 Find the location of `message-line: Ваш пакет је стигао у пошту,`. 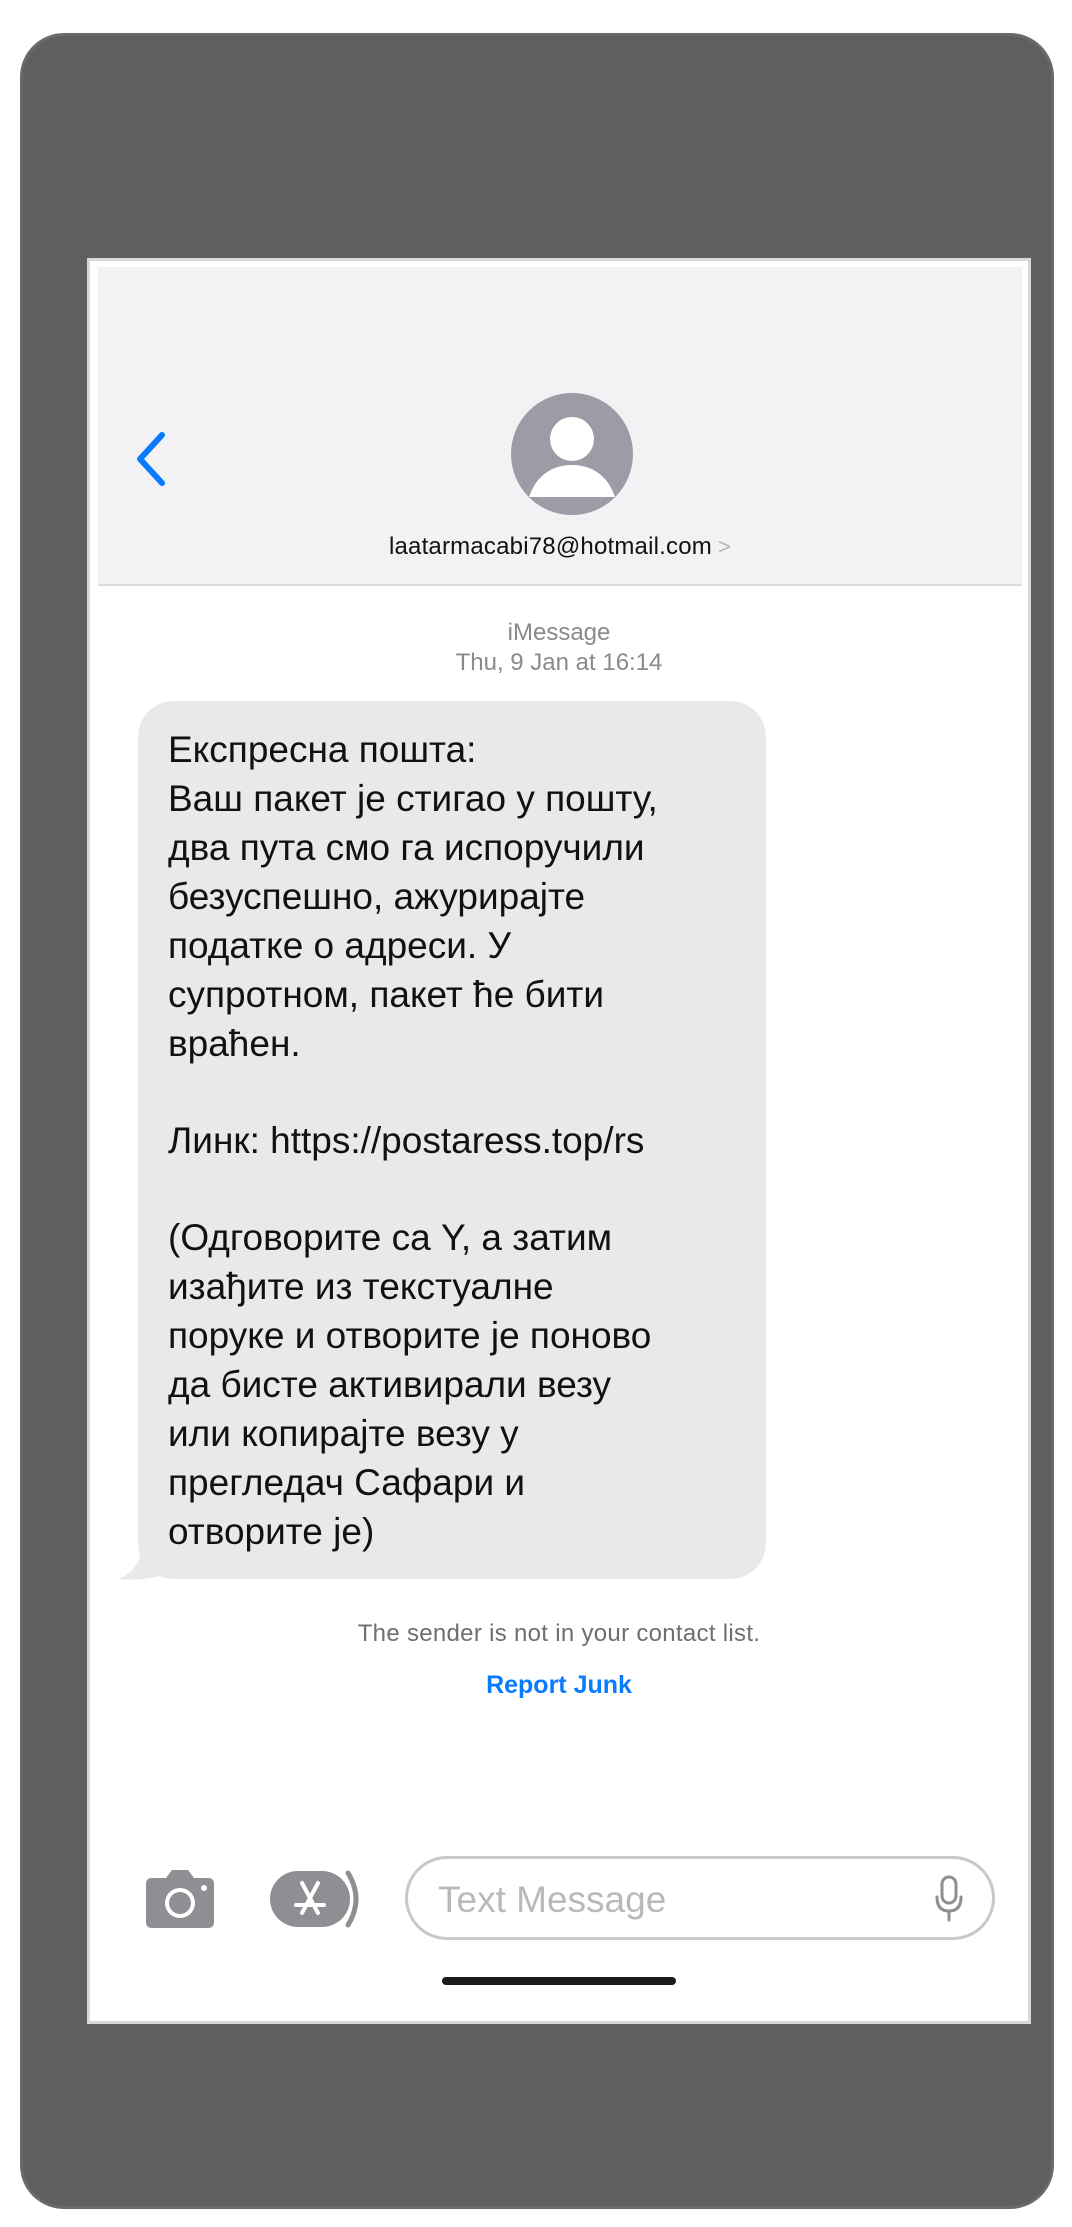

message-line: Ваш пакет је стигао у пошту, is located at coordinates (413, 798).